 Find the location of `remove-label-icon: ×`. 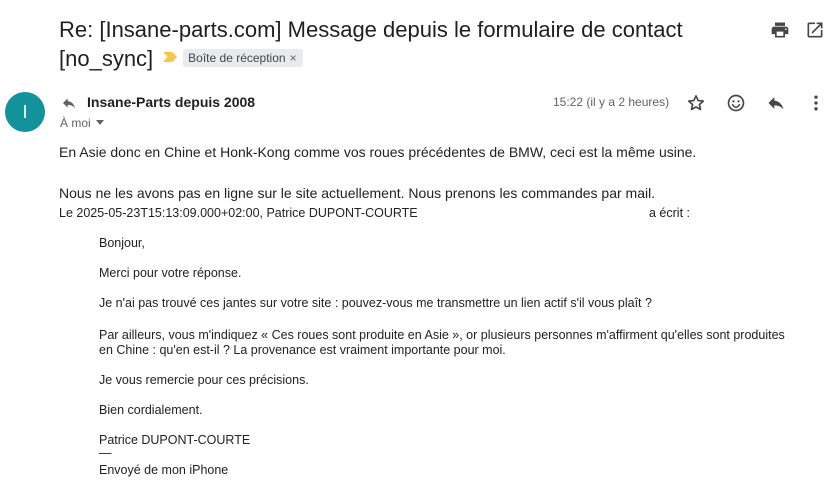

remove-label-icon: × is located at coordinates (293, 58).